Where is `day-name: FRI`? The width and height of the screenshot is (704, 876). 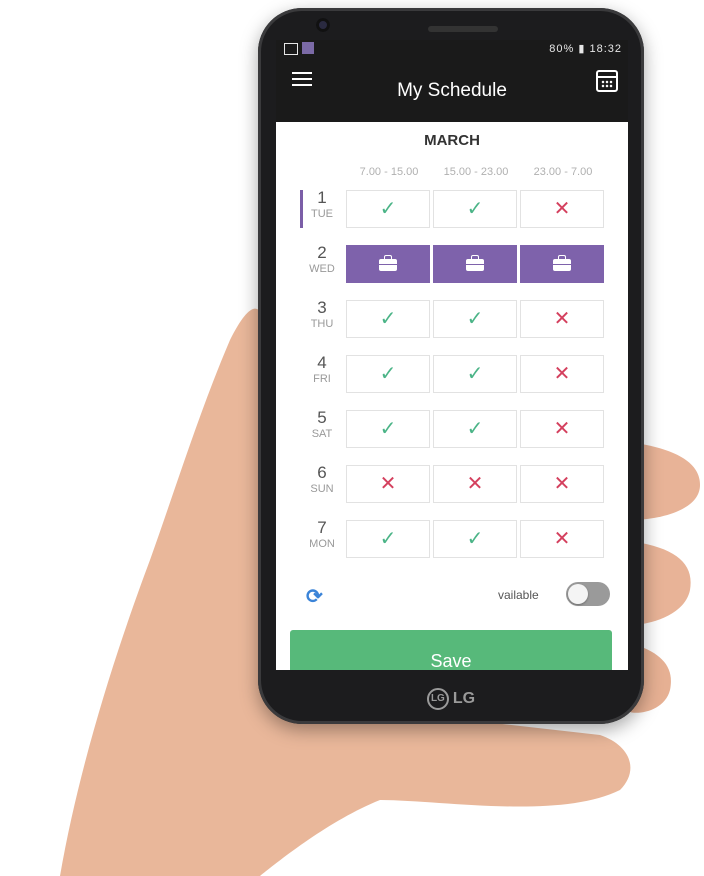
day-name: FRI is located at coordinates (322, 379).